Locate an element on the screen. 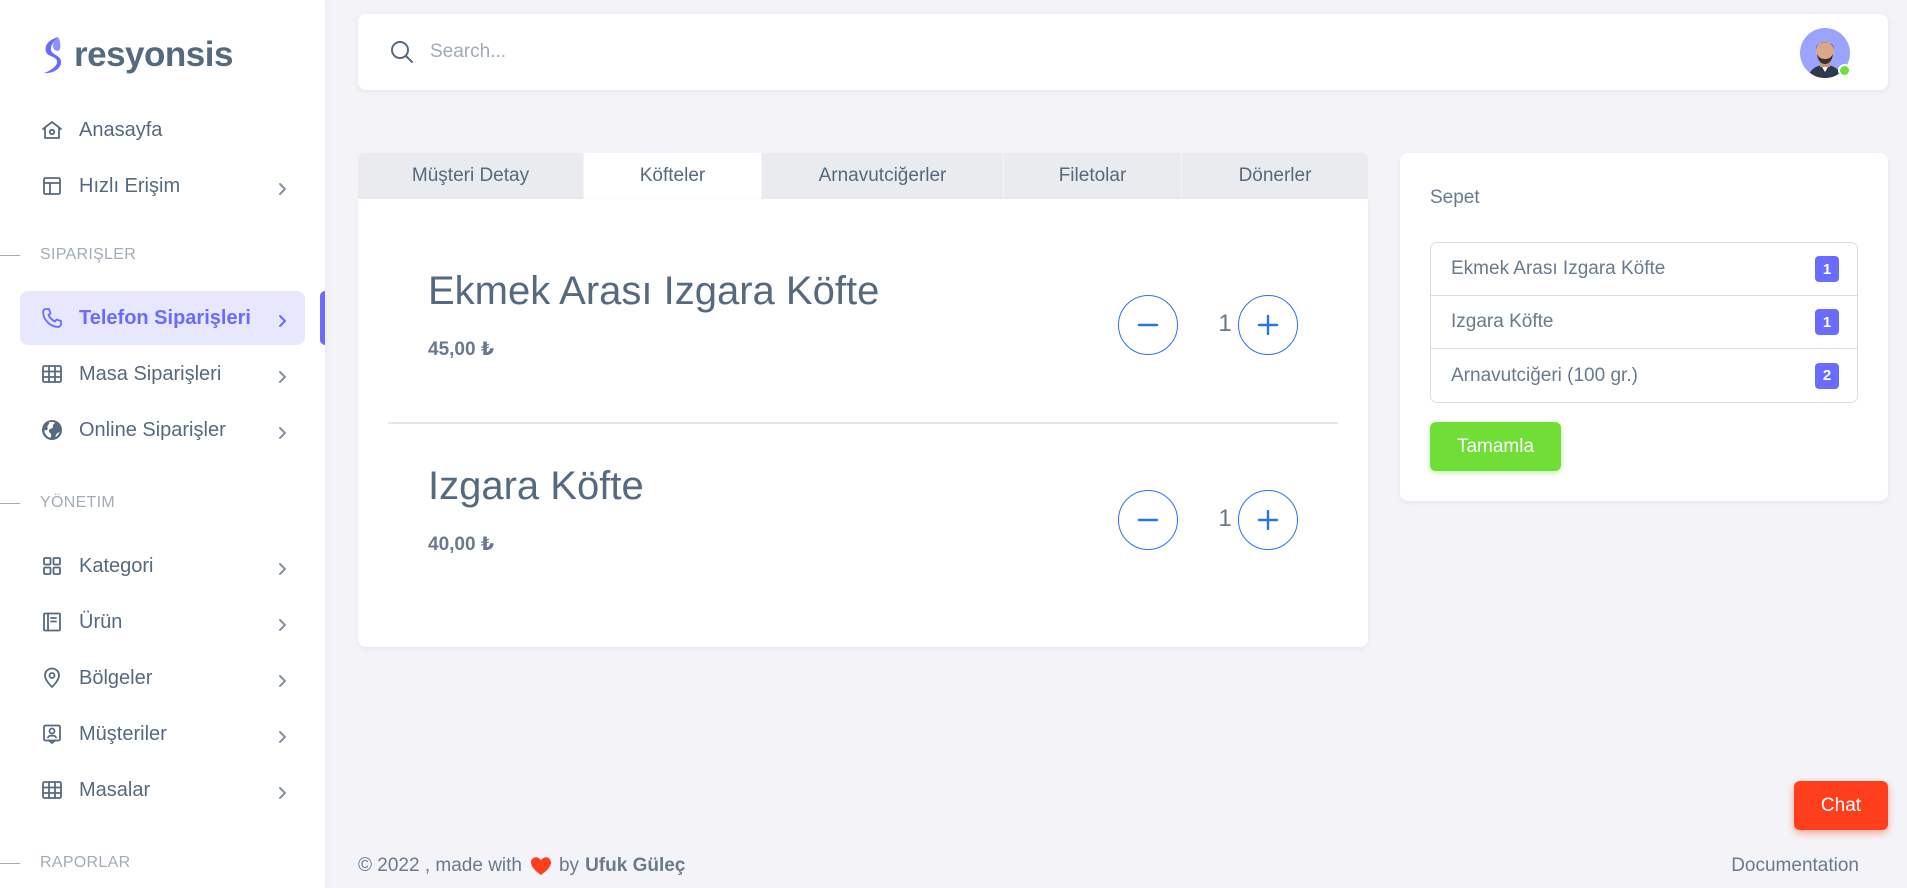 The image size is (1907, 888). phone-icon is located at coordinates (52, 318).